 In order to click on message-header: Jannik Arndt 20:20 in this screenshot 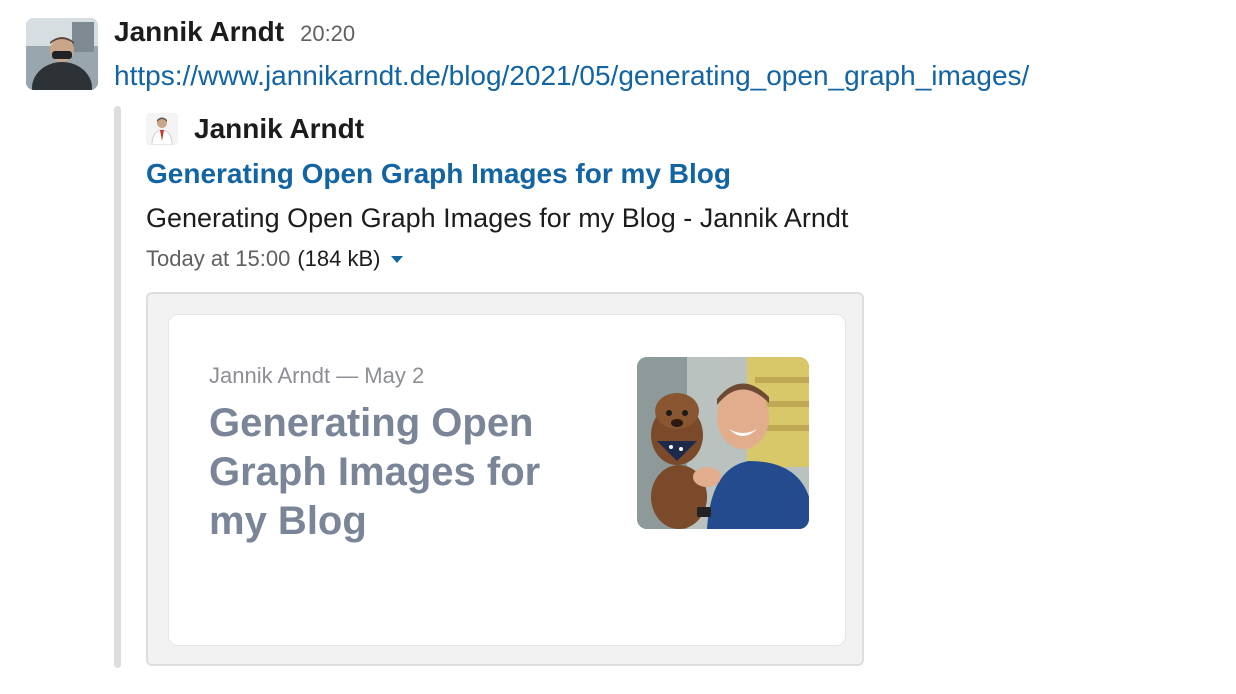, I will do `click(234, 34)`.